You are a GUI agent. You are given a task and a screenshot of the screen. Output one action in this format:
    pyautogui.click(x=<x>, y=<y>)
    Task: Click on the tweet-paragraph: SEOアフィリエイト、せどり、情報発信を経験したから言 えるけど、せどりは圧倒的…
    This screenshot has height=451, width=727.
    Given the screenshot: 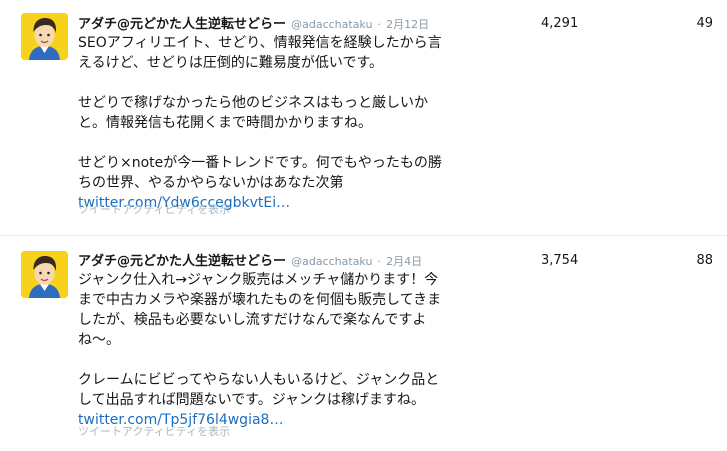 What is the action you would take?
    pyautogui.click(x=268, y=53)
    